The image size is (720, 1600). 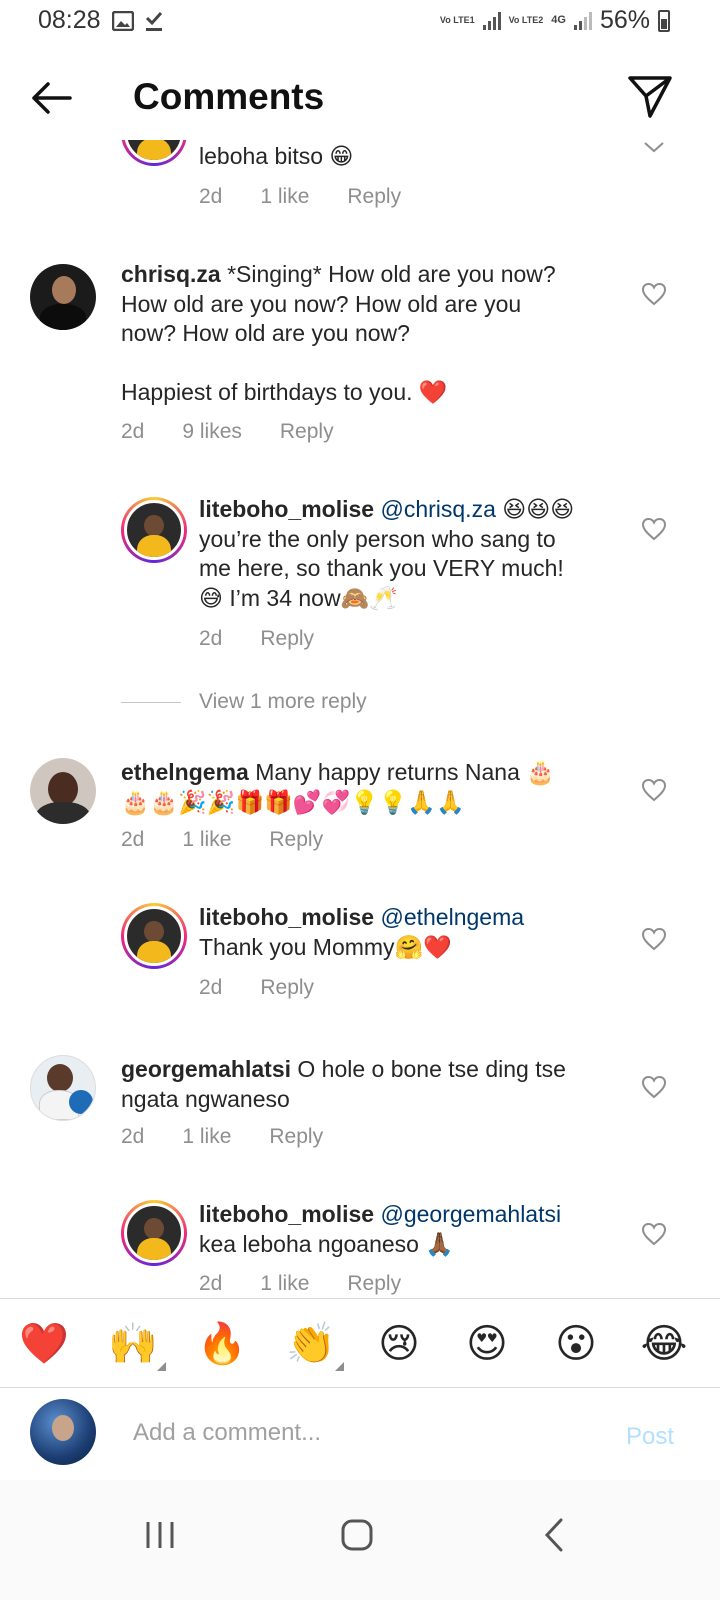 What do you see at coordinates (171, 274) in the screenshot?
I see `comment-username: chrisq.za` at bounding box center [171, 274].